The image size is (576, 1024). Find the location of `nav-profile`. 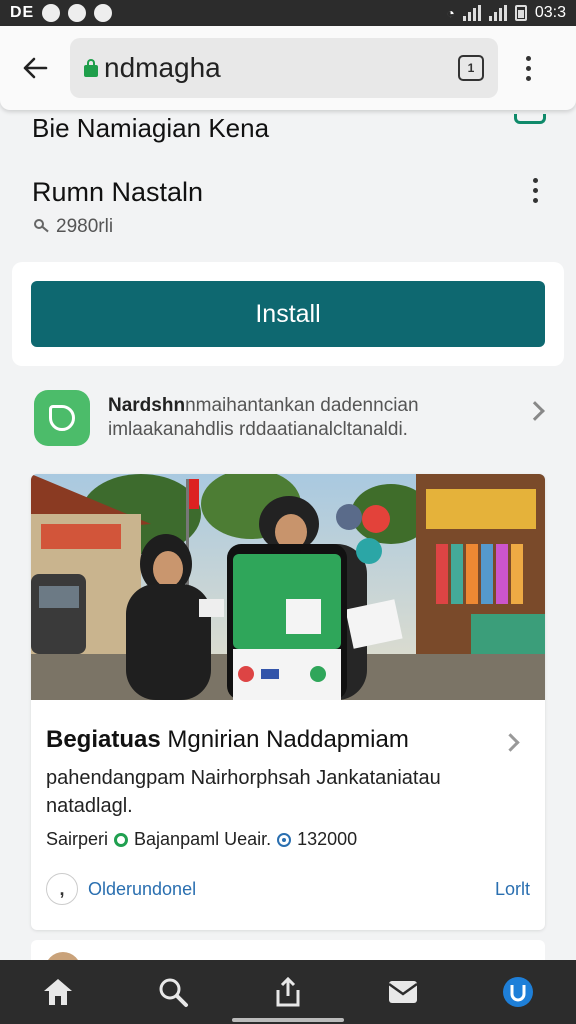

nav-profile is located at coordinates (518, 992).